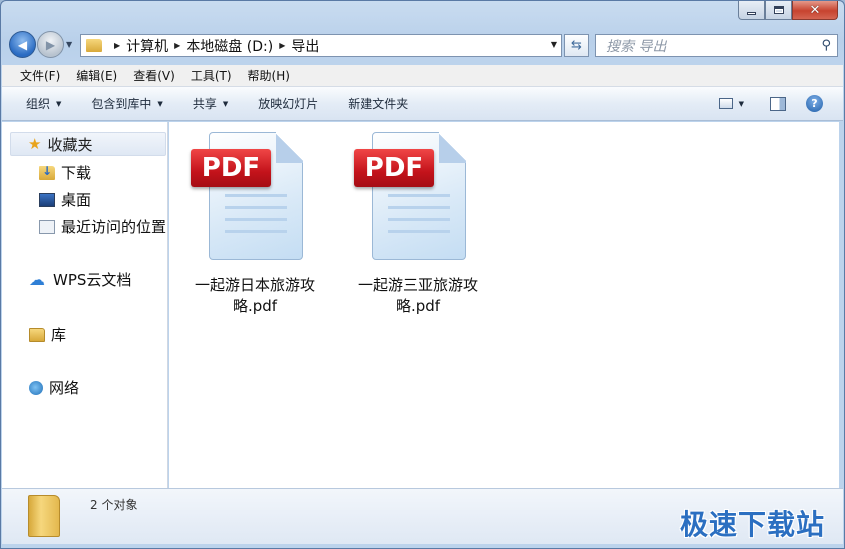 This screenshot has width=845, height=549. What do you see at coordinates (37, 279) in the screenshot?
I see `cloud-icon: ☁` at bounding box center [37, 279].